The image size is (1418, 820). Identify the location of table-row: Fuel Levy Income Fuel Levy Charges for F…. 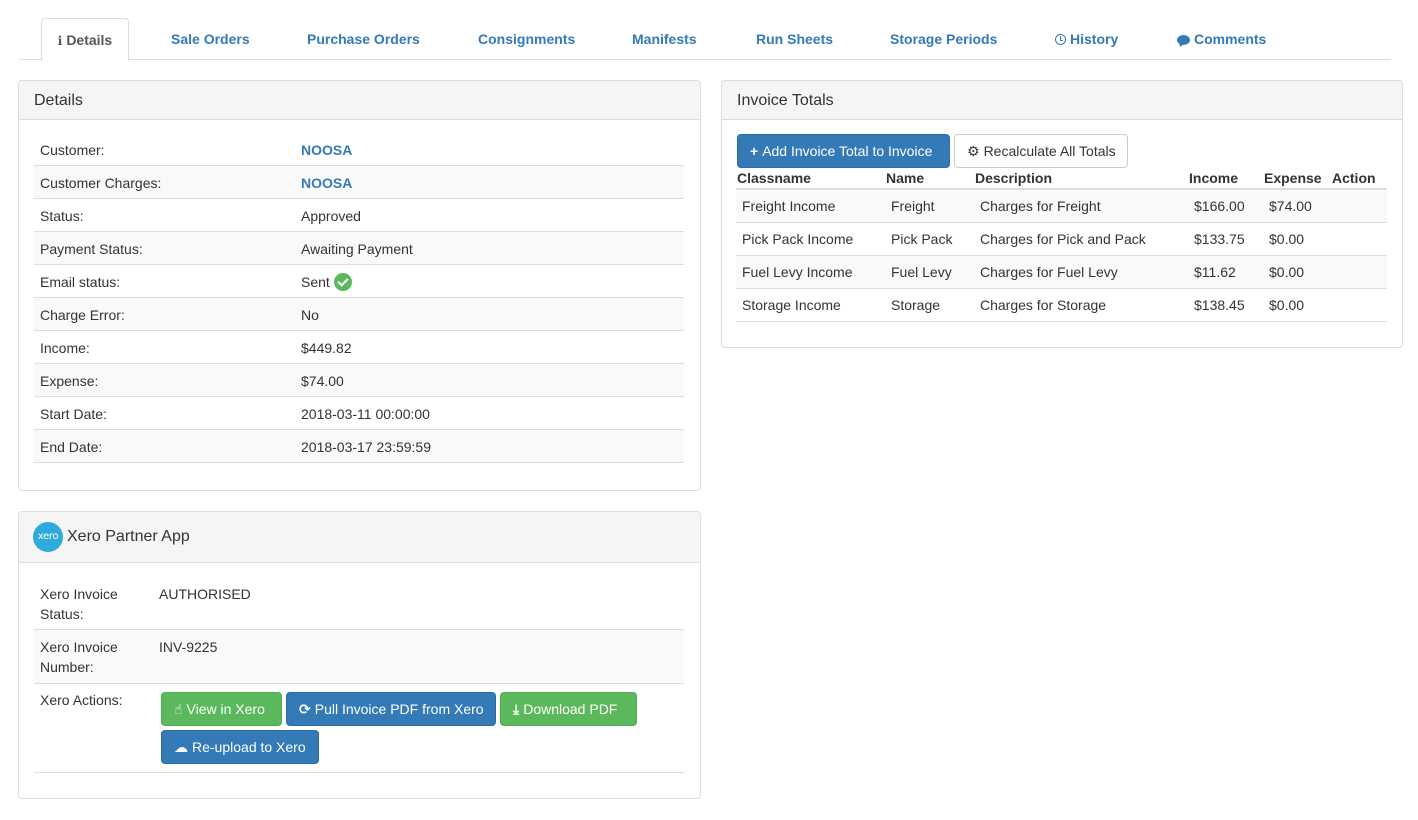
(1061, 272).